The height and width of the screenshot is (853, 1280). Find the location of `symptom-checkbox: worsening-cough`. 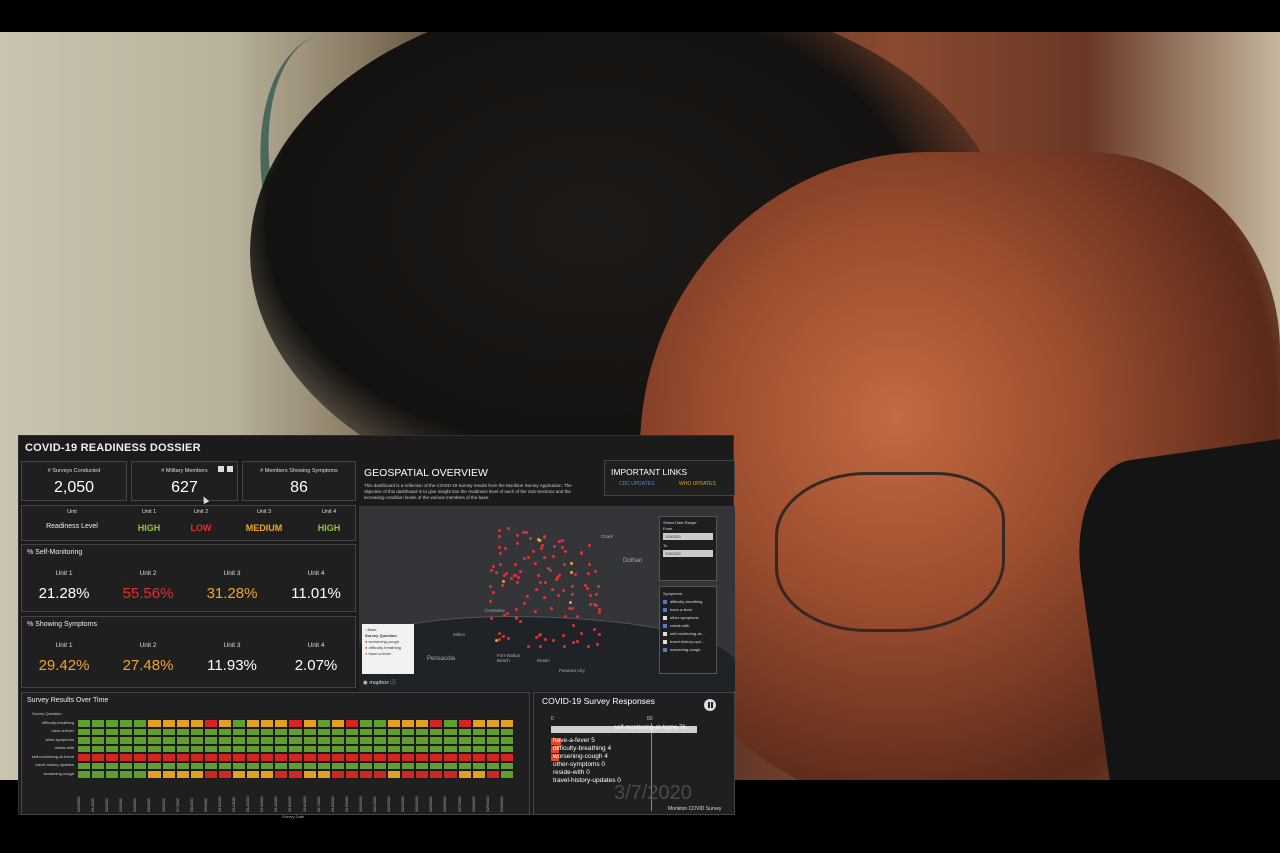

symptom-checkbox: worsening-cough is located at coordinates (688, 650).